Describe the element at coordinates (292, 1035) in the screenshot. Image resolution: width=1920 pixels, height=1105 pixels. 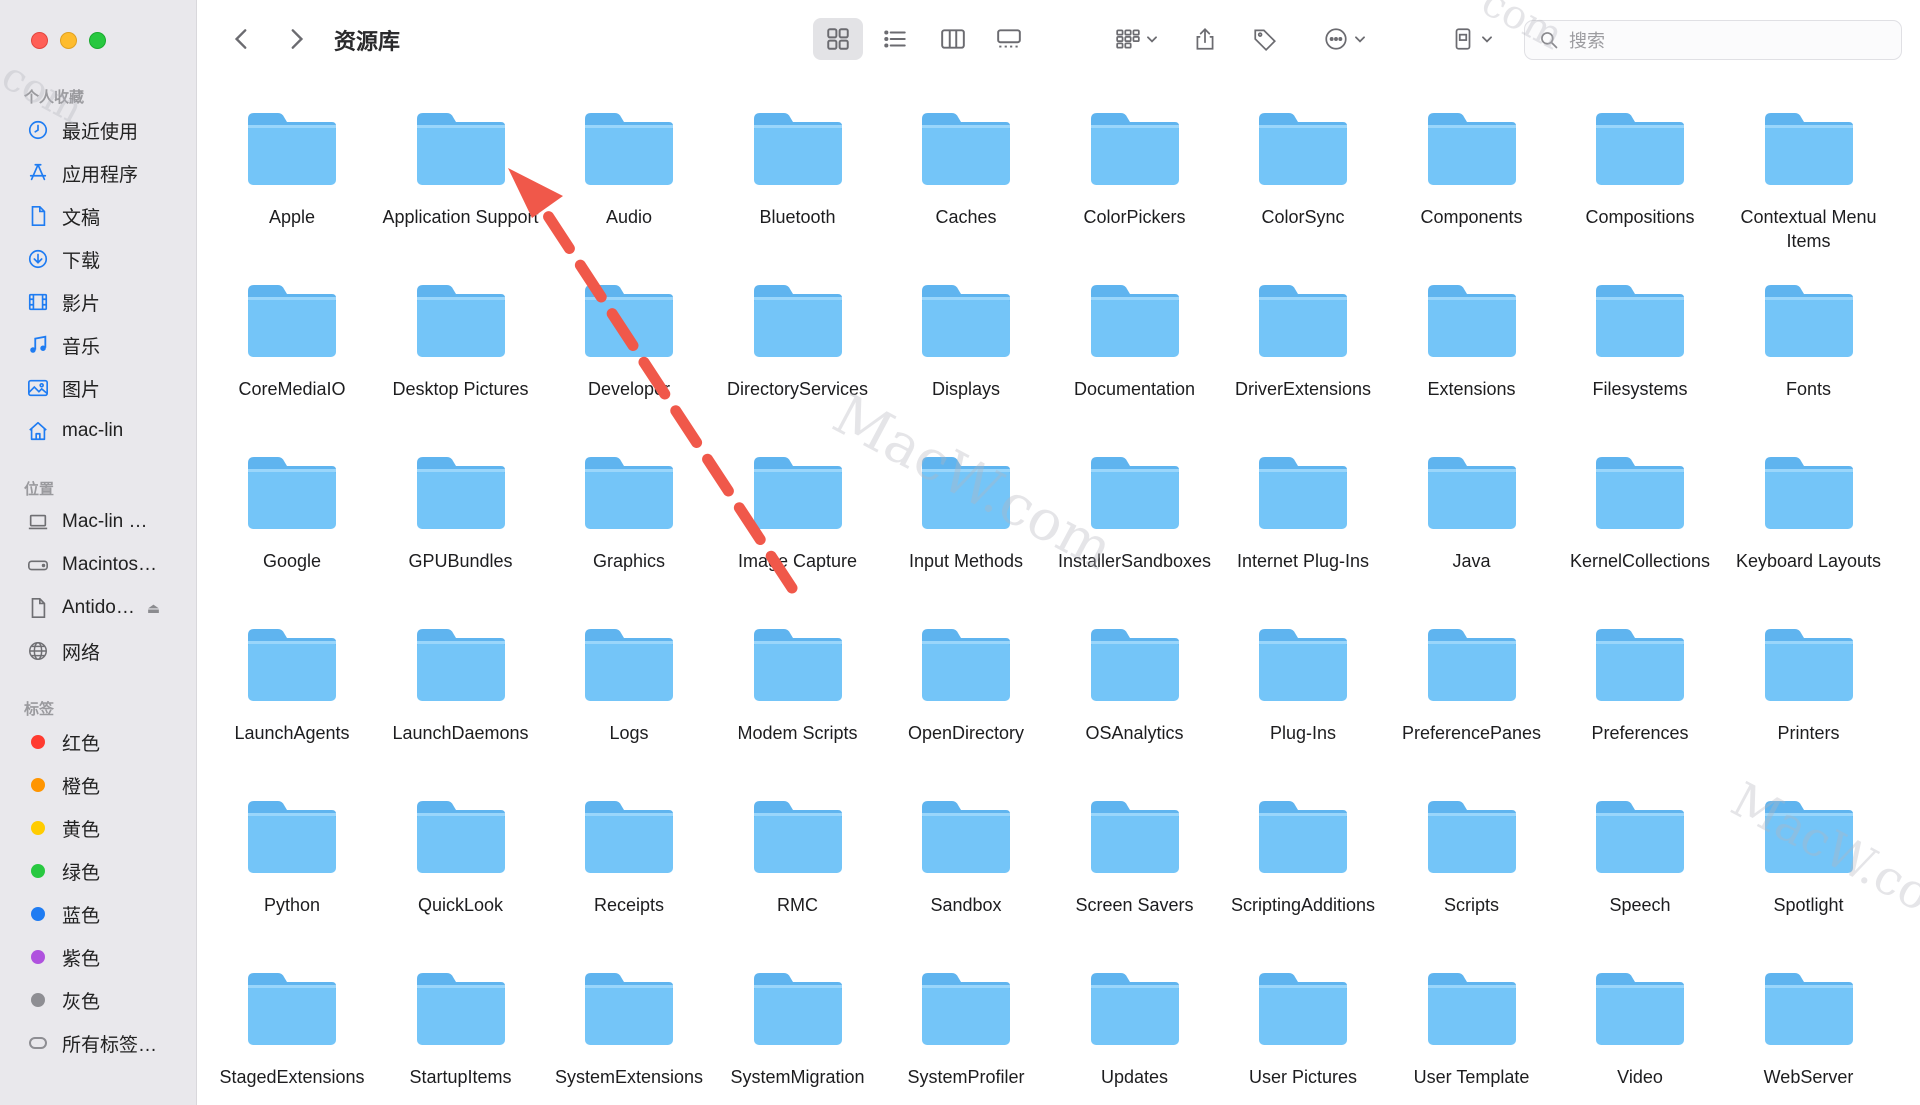
I see `folder-item: StagedExtensions` at that location.